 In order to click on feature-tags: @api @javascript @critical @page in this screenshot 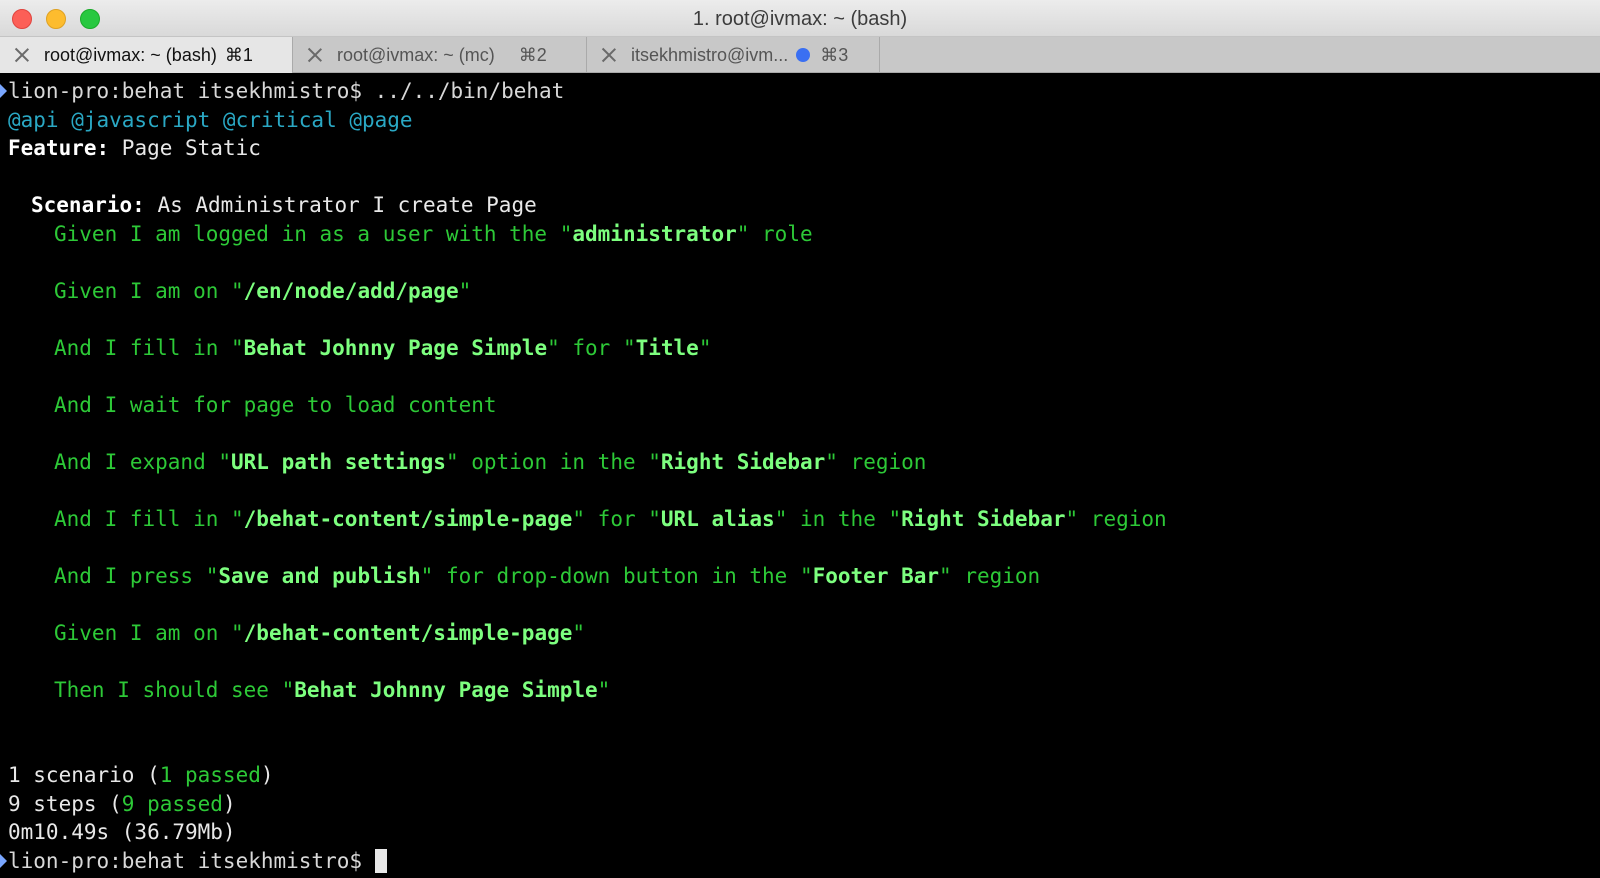, I will do `click(210, 119)`.